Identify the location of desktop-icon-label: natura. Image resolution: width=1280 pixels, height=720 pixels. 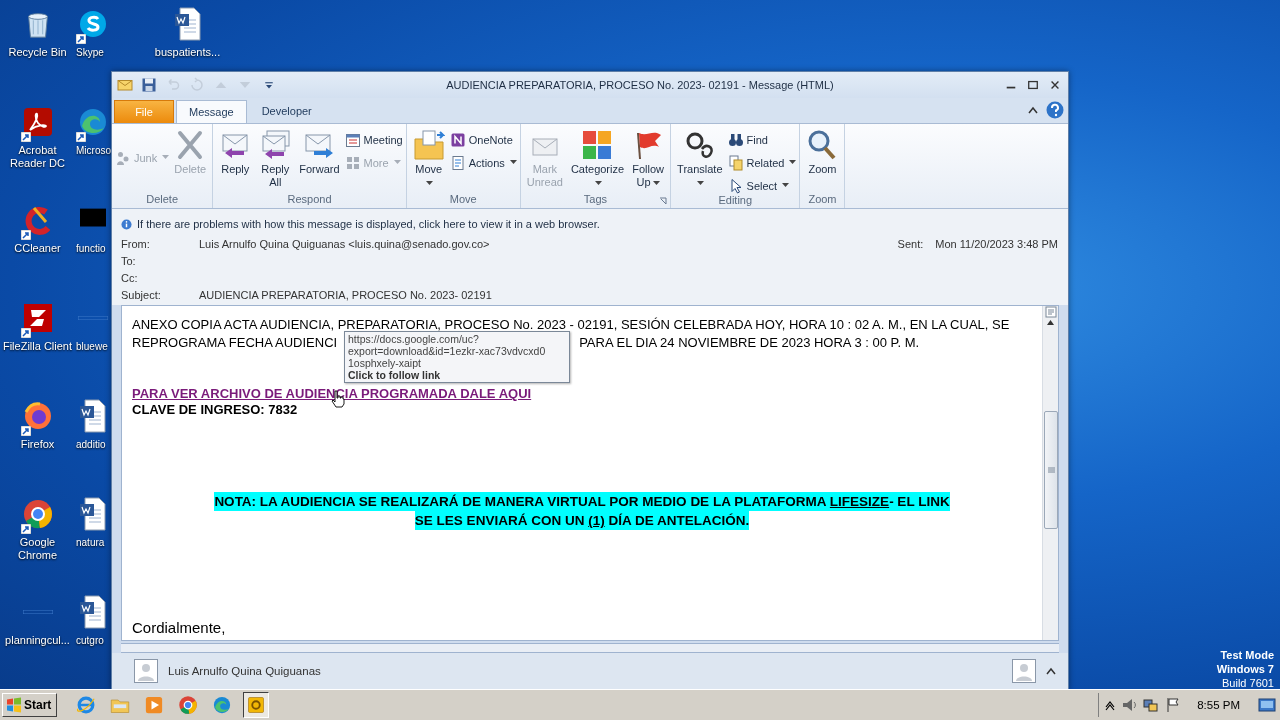
(90, 542).